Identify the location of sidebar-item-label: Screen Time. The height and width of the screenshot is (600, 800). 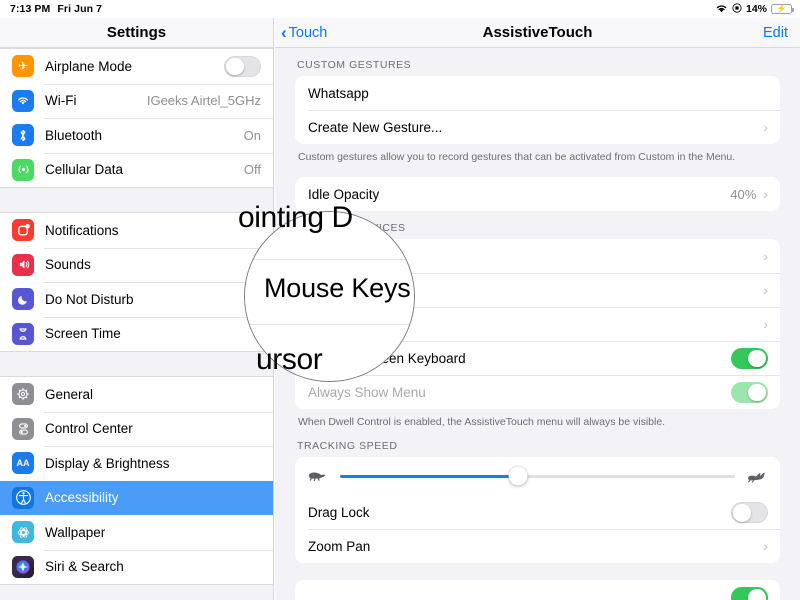
(83, 334).